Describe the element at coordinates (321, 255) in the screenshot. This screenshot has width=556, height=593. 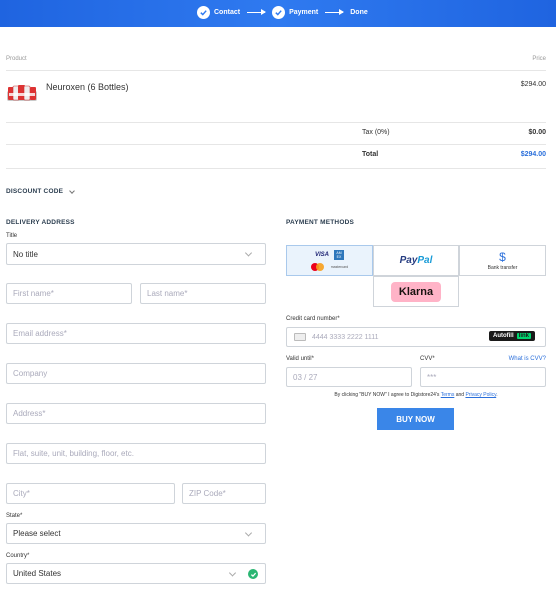
I see `visa-logo: VISA` at that location.